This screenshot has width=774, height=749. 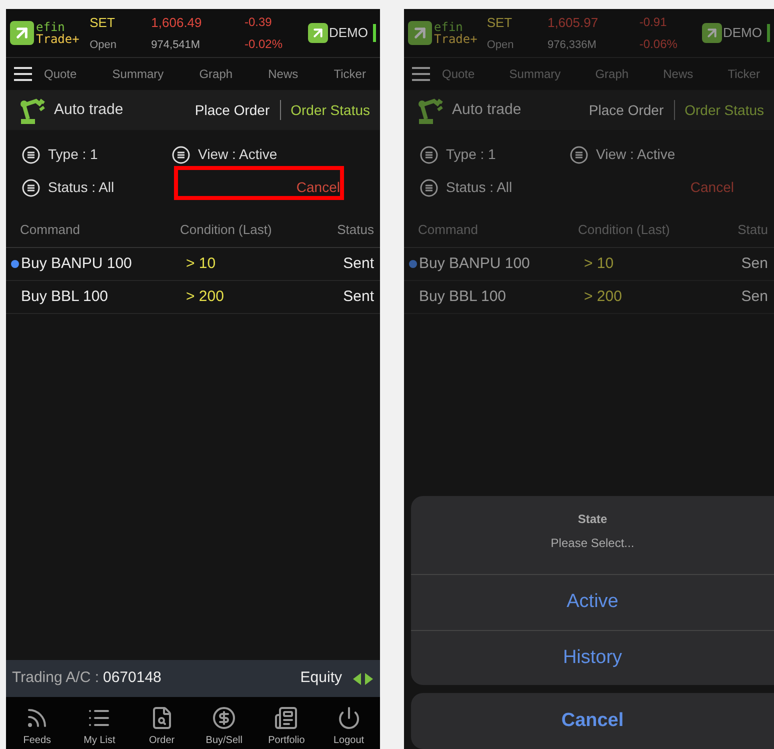 I want to click on index-value: 1,605.97, so click(x=573, y=23).